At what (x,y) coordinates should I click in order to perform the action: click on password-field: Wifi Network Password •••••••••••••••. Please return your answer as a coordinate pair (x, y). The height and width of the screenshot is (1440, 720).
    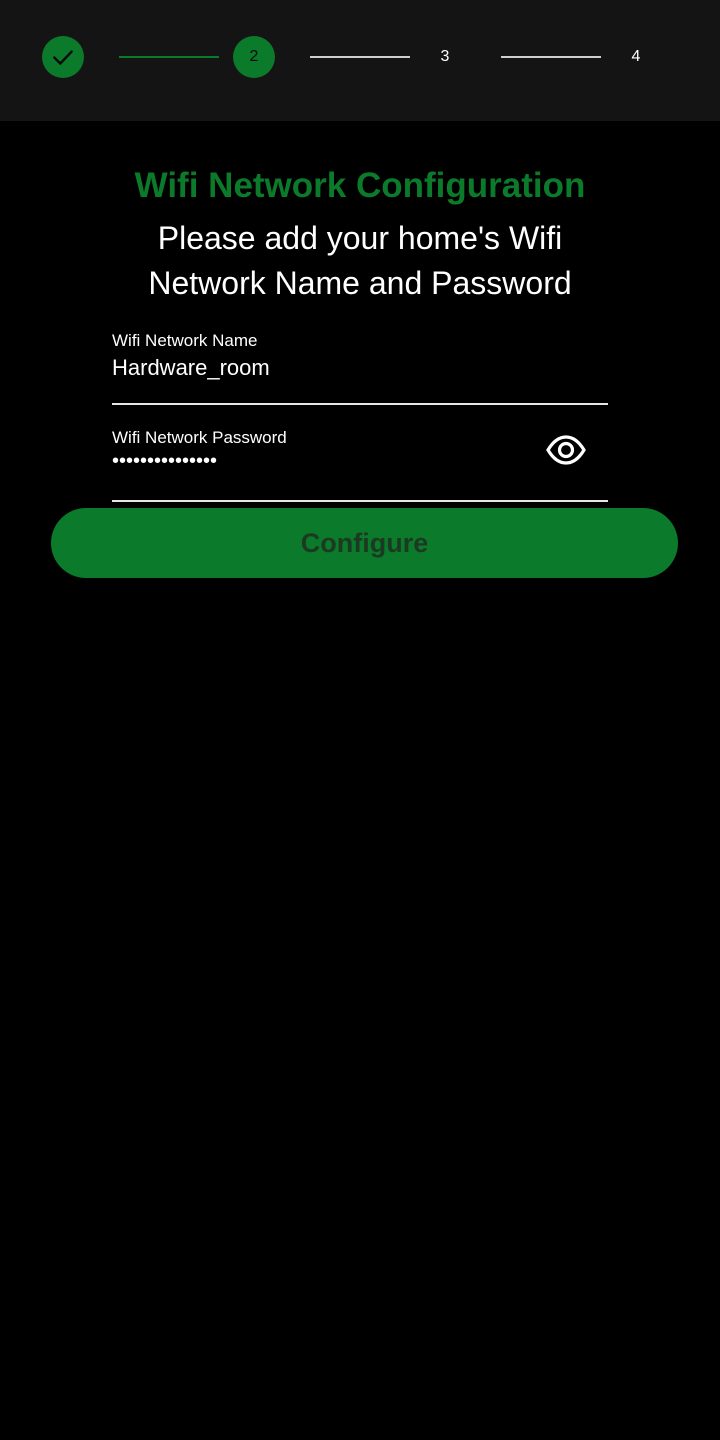
    Looking at the image, I should click on (360, 460).